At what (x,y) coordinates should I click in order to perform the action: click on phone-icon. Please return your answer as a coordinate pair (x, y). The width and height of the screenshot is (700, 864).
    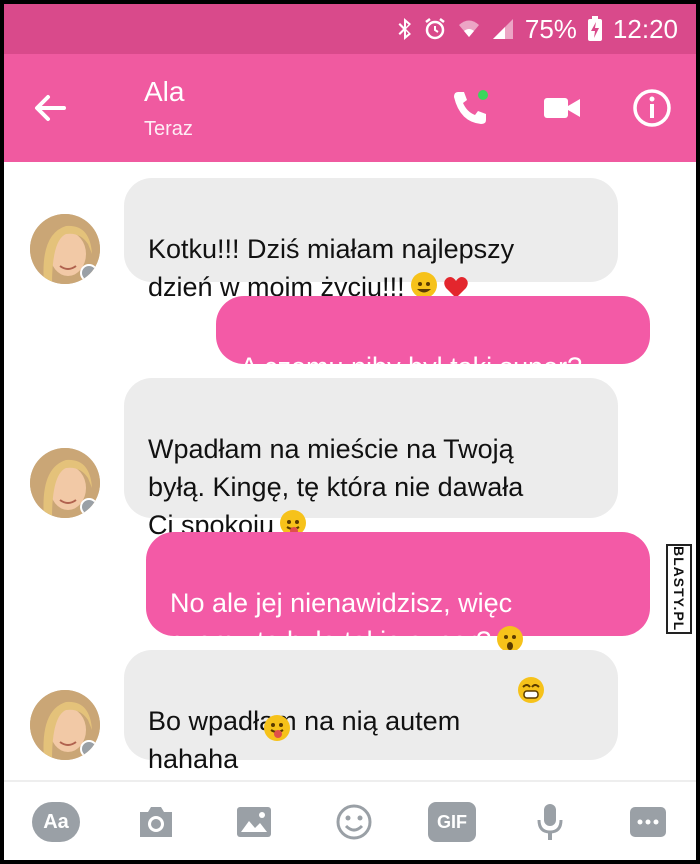
    Looking at the image, I should click on (470, 108).